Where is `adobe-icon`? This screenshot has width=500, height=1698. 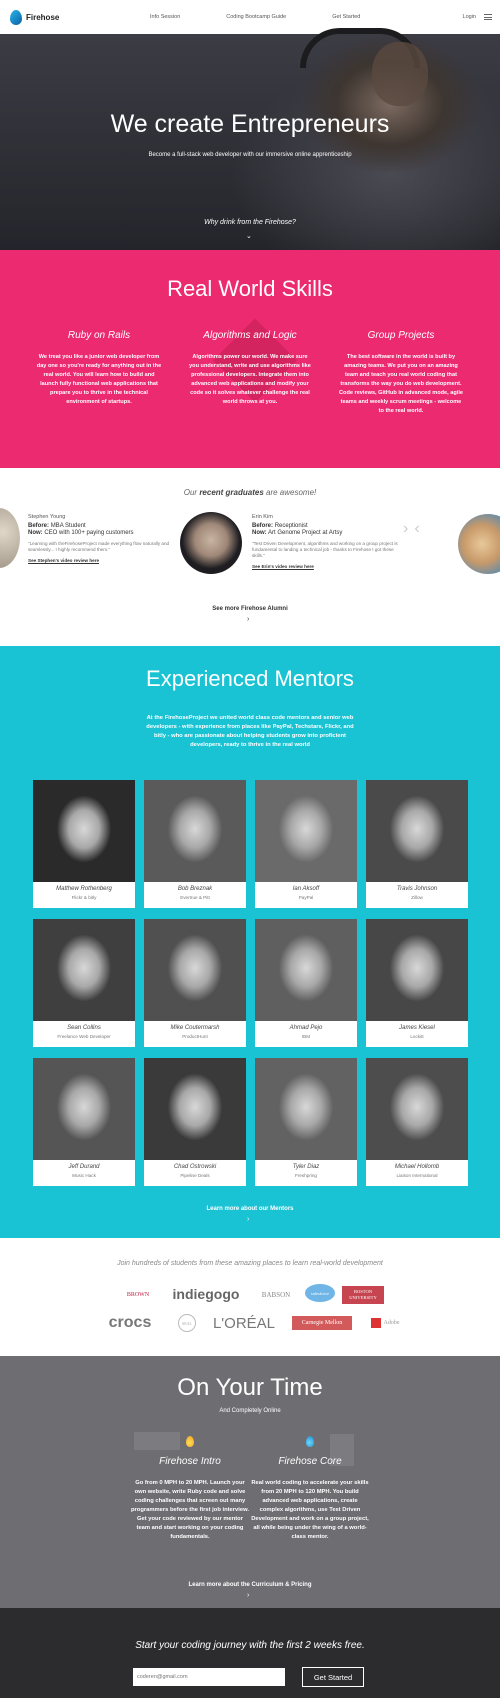
adobe-icon is located at coordinates (375, 1323).